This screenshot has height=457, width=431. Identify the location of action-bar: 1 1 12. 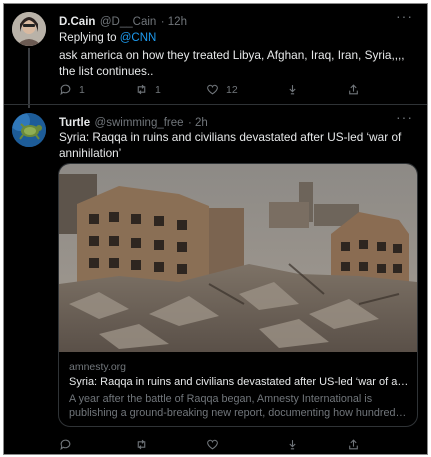
(229, 91).